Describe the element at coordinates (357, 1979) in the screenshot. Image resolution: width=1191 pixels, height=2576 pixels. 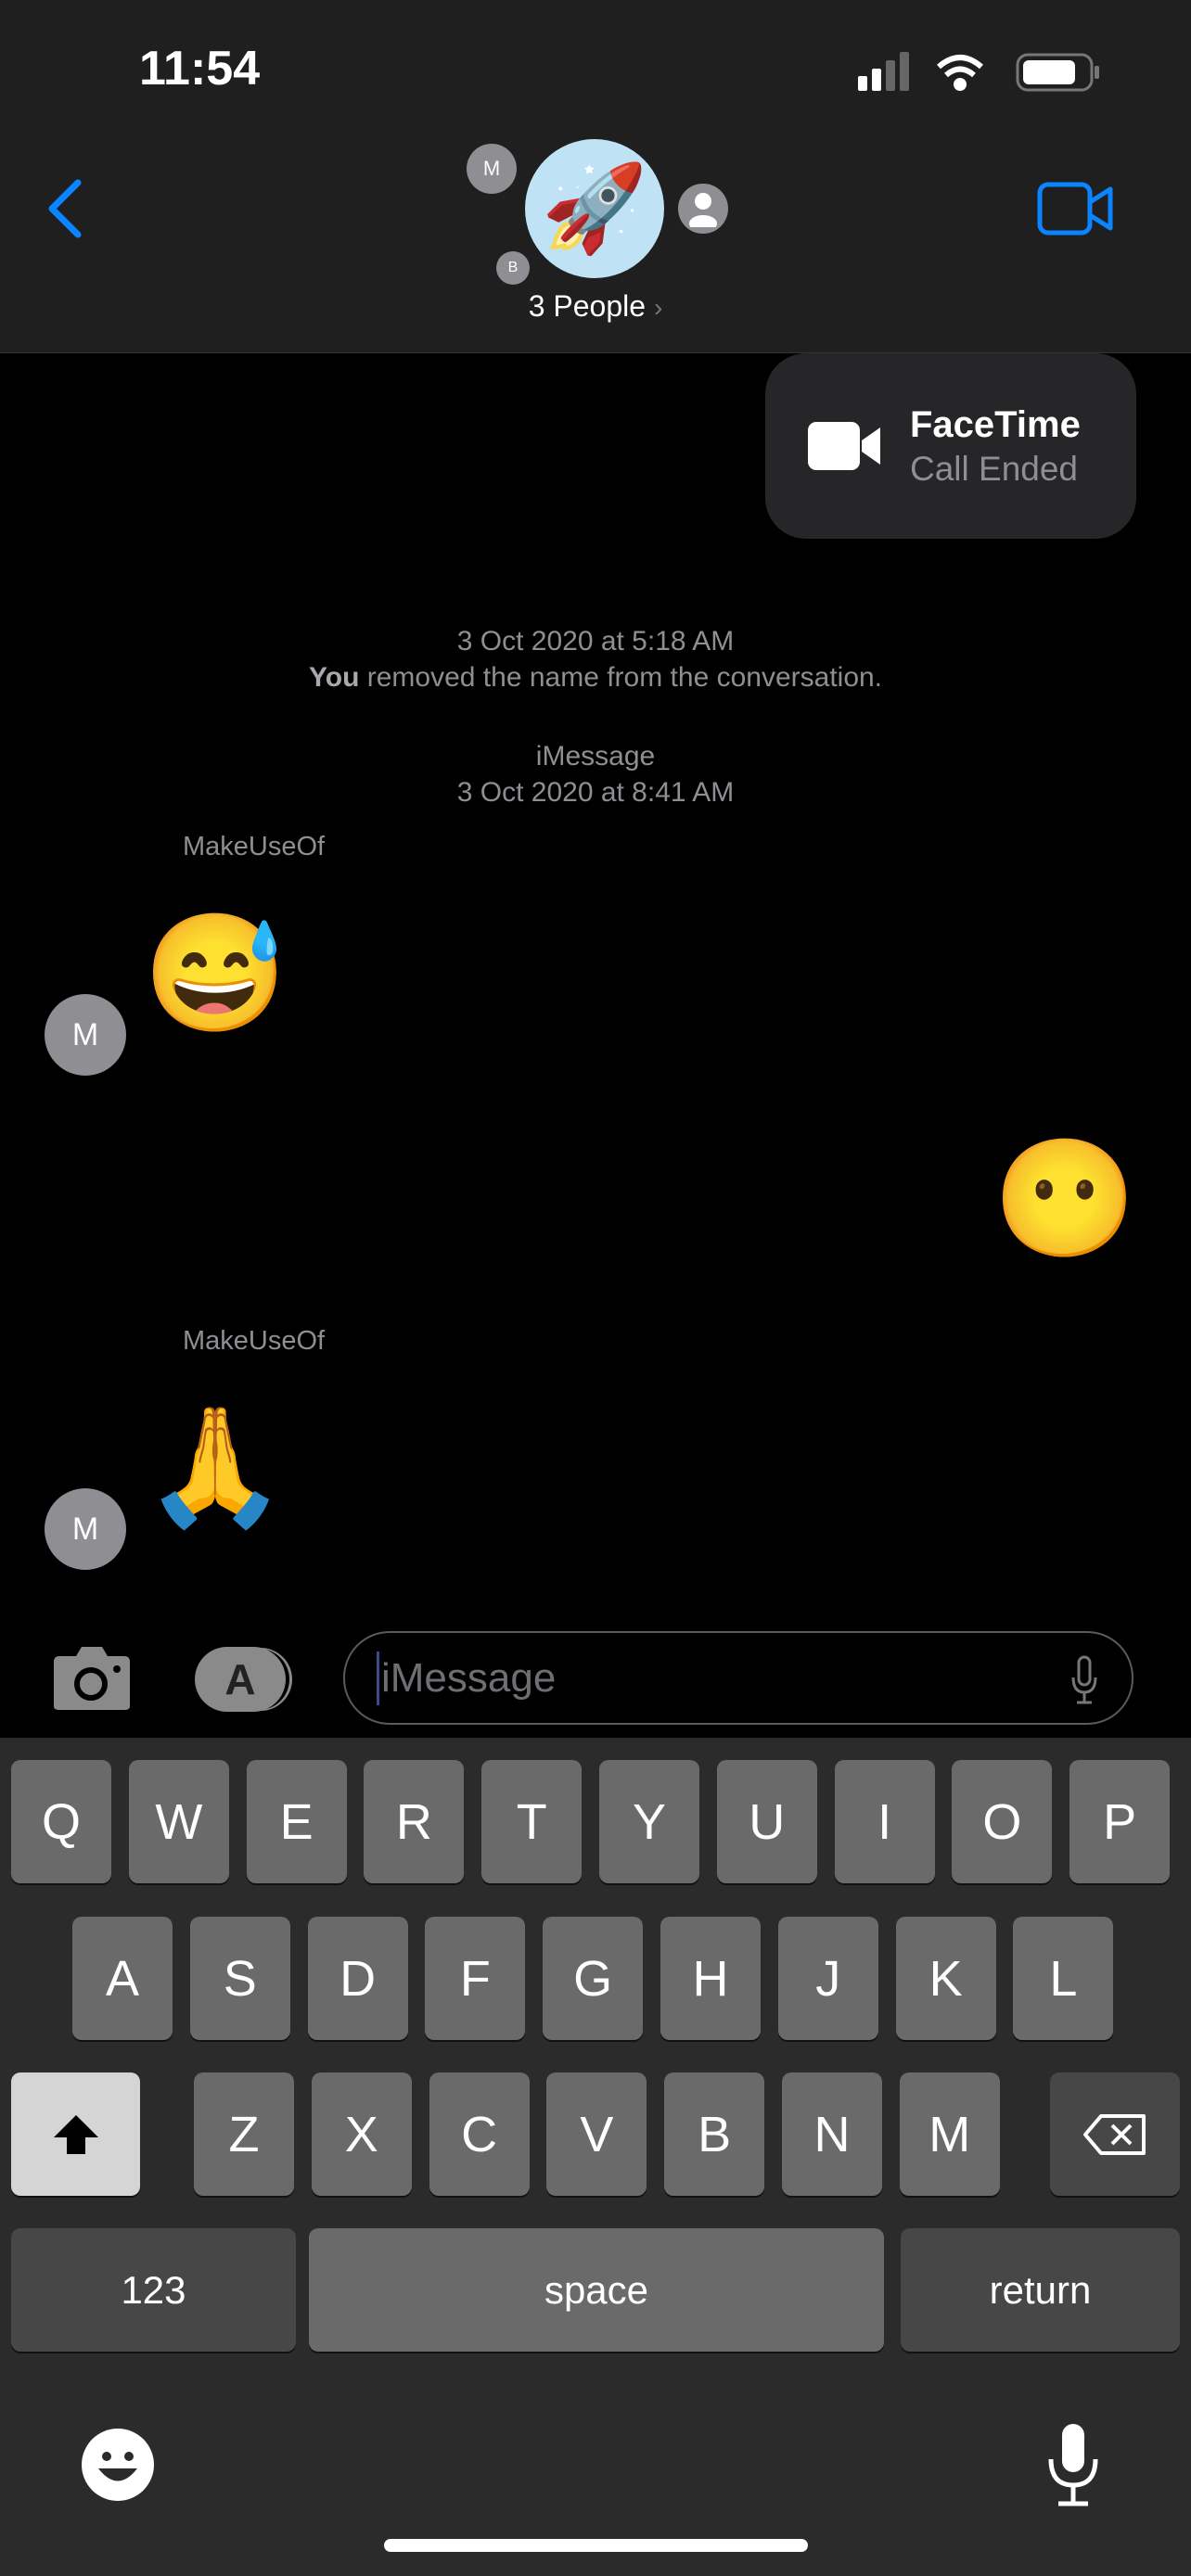
I see `key-d: D` at that location.